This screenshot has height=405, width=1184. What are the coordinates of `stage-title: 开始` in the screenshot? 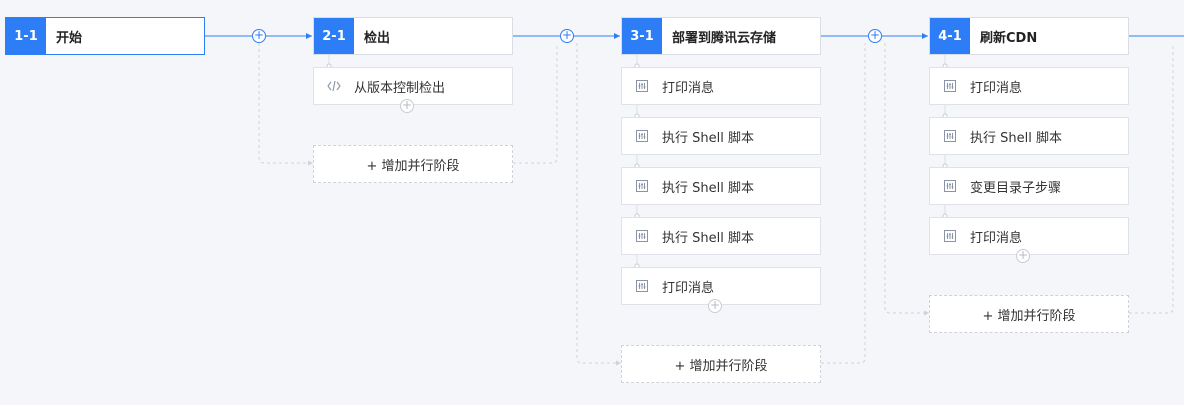 It's located at (69, 38).